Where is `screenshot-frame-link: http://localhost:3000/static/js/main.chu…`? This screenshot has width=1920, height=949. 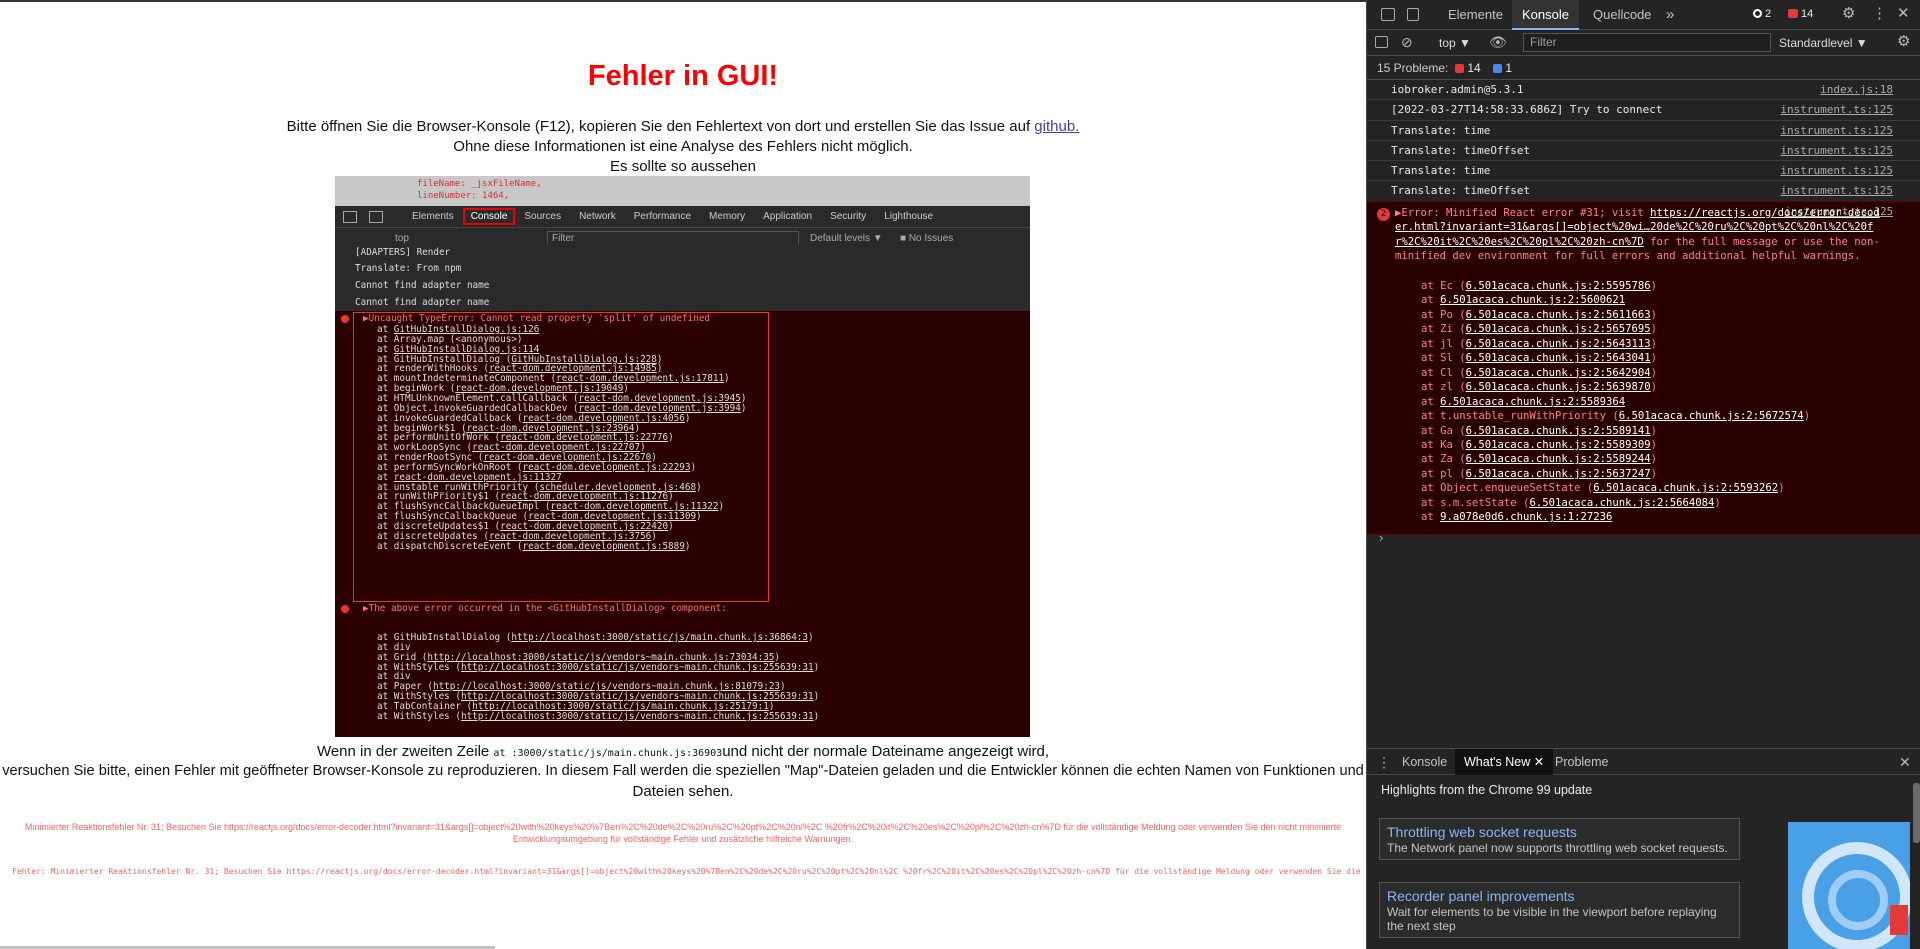
screenshot-frame-link: http://localhost:3000/static/js/main.chu… is located at coordinates (659, 637).